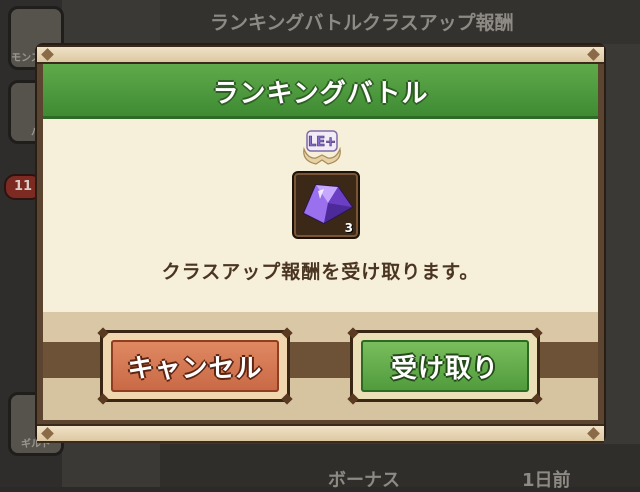  What do you see at coordinates (362, 23) in the screenshot?
I see `background-title: ランキングバトルクラスアップ報酬` at bounding box center [362, 23].